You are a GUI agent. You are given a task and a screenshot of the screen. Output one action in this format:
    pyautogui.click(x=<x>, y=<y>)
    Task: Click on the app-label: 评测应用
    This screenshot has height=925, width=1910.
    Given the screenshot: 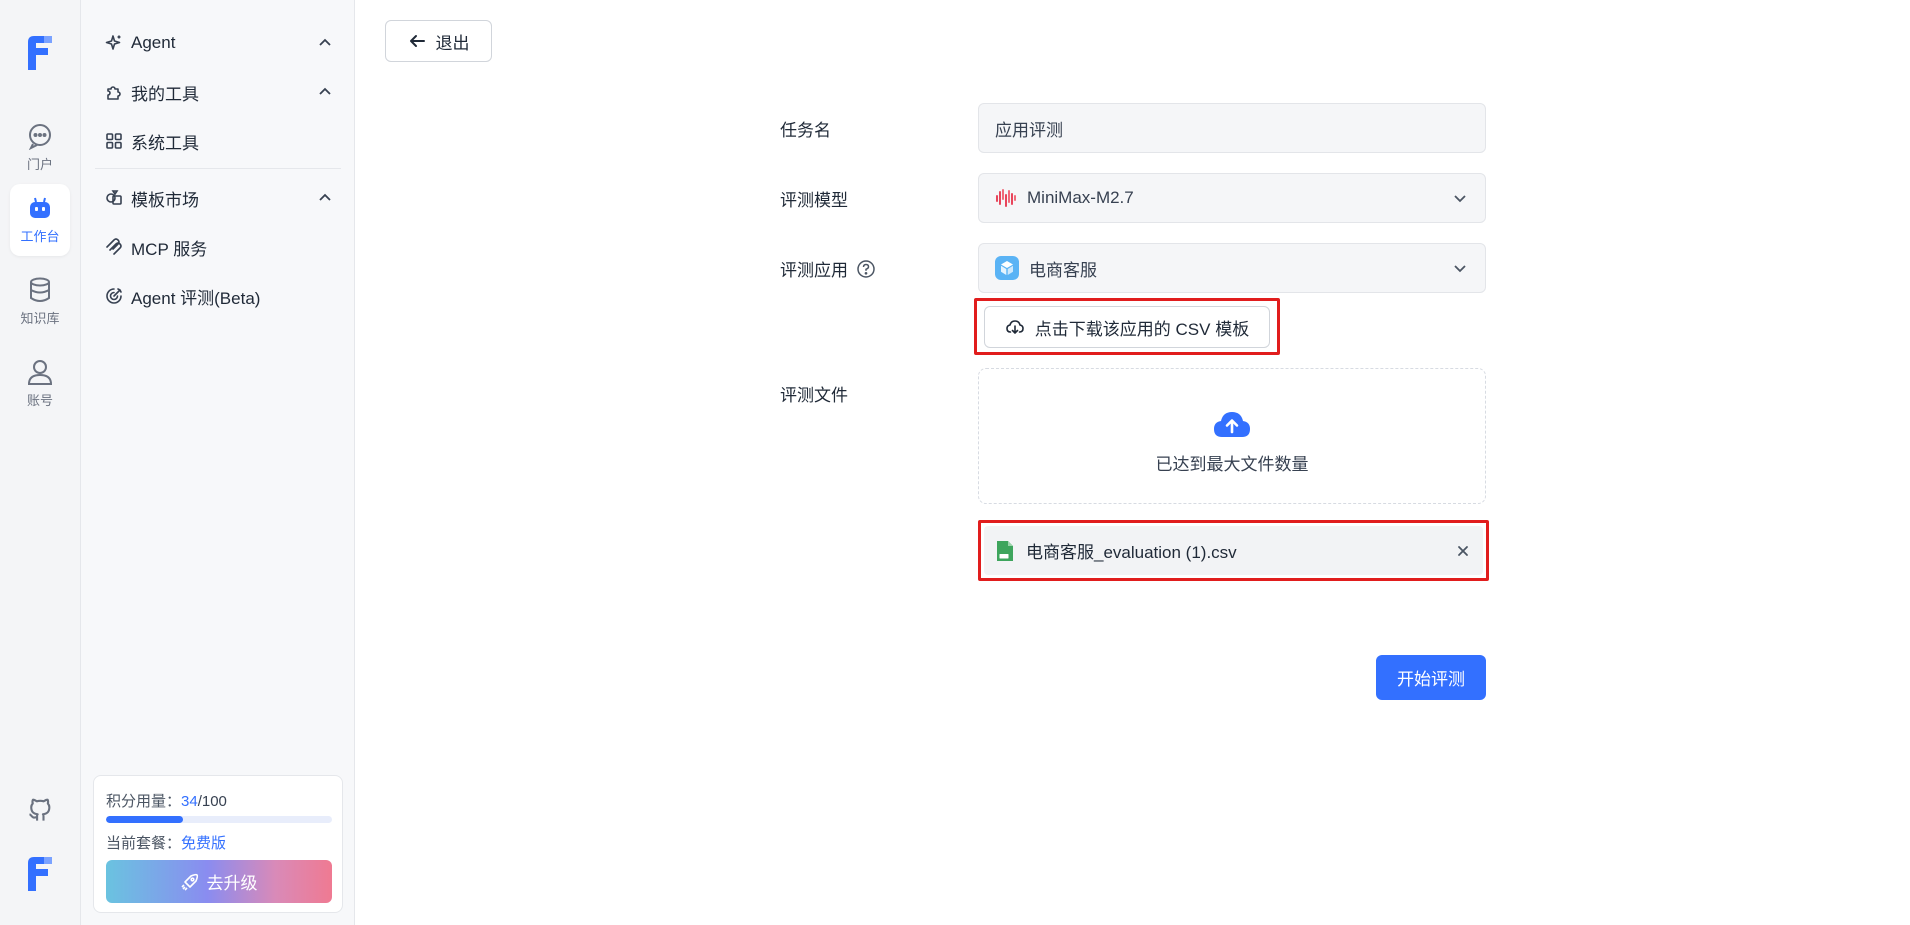 What is the action you would take?
    pyautogui.click(x=828, y=268)
    